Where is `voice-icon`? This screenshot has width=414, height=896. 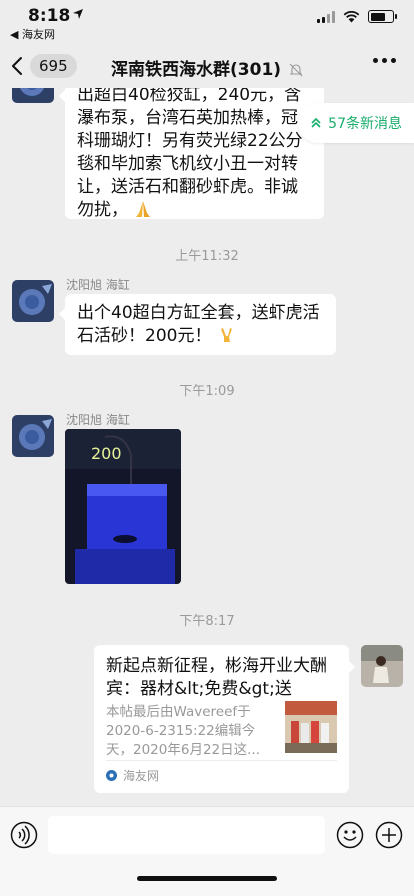
voice-icon is located at coordinates (24, 835).